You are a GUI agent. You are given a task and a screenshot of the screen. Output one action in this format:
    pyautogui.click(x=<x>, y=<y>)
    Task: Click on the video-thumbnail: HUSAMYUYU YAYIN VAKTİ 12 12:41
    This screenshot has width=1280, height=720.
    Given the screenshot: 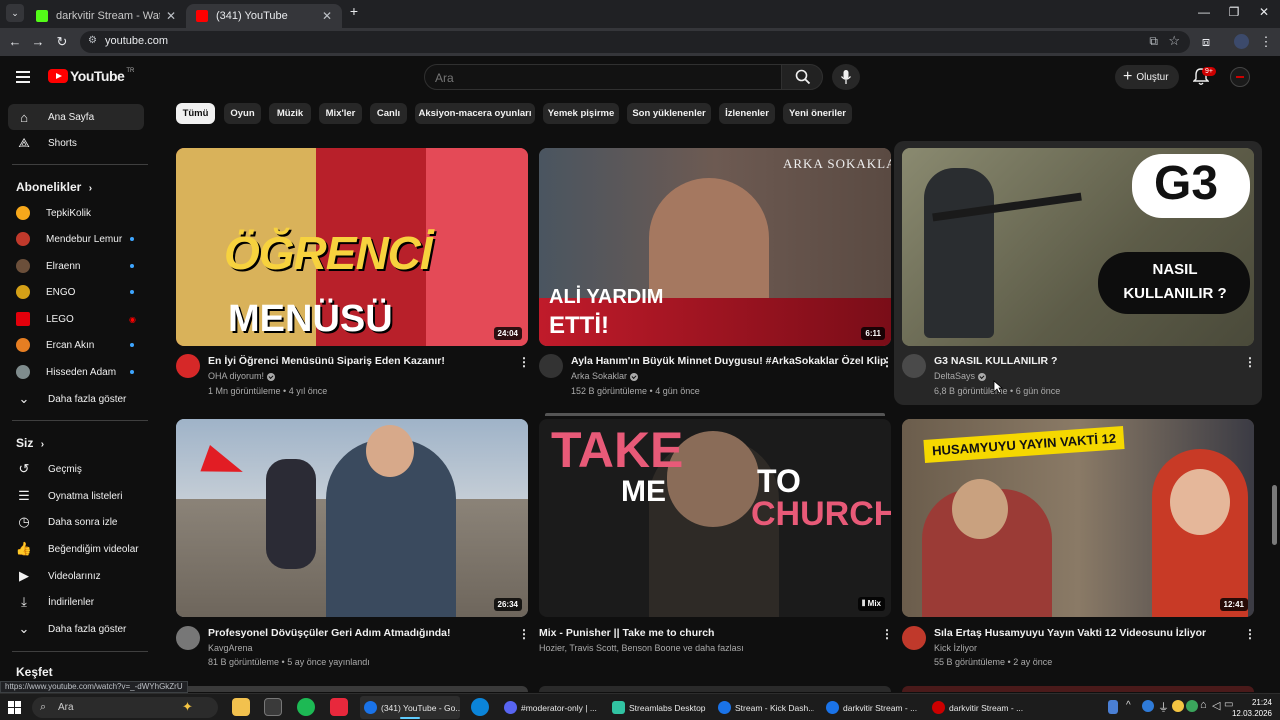 What is the action you would take?
    pyautogui.click(x=1078, y=518)
    